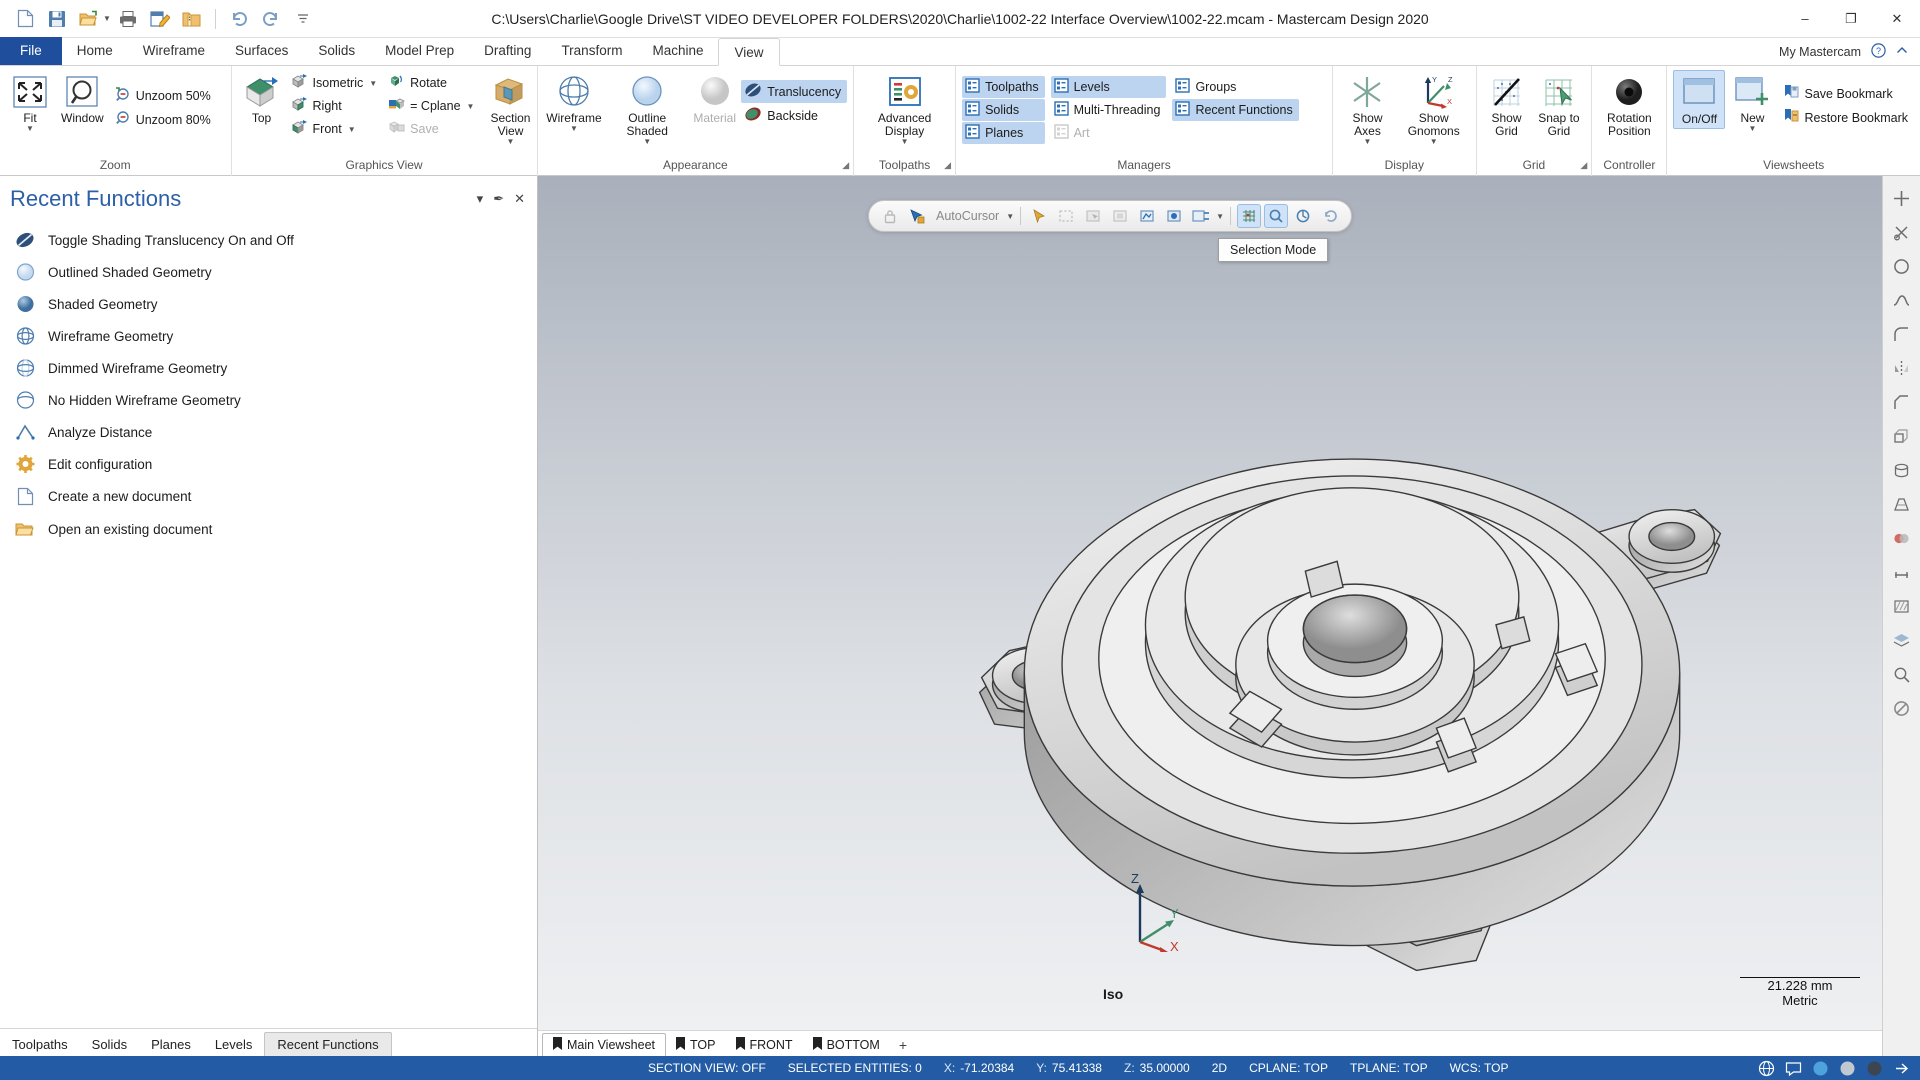 The width and height of the screenshot is (1920, 1080). I want to click on autocursor-icon-button, so click(917, 216).